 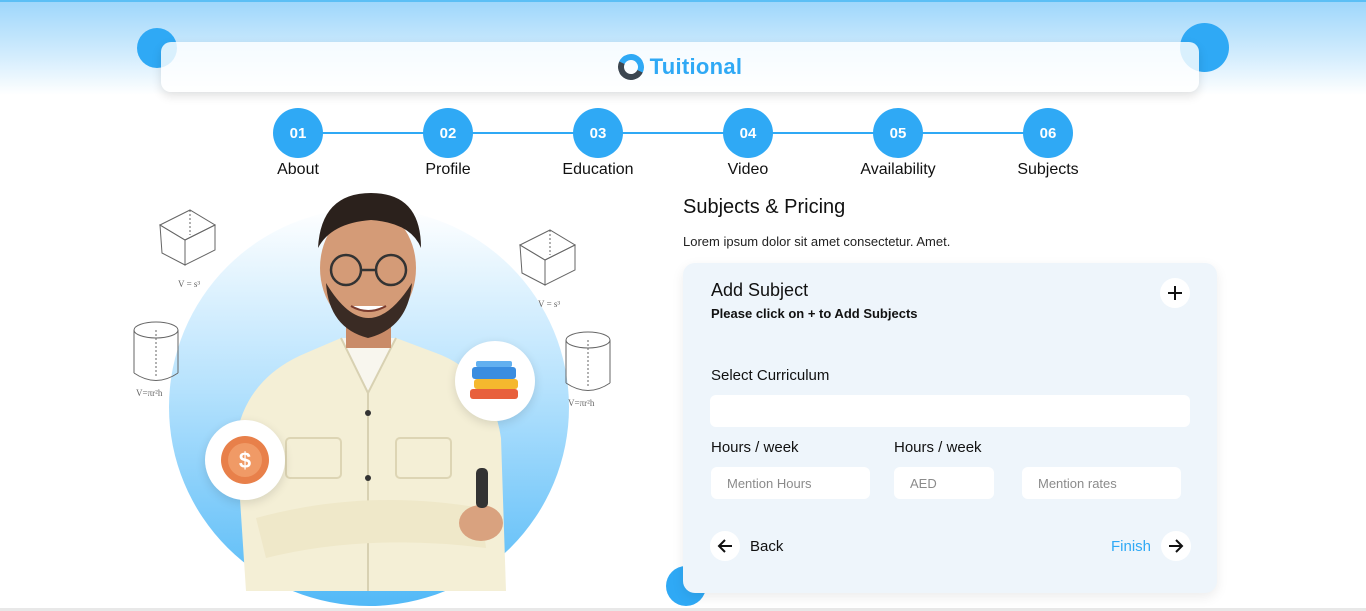 What do you see at coordinates (1131, 546) in the screenshot?
I see `finish-label: Finish` at bounding box center [1131, 546].